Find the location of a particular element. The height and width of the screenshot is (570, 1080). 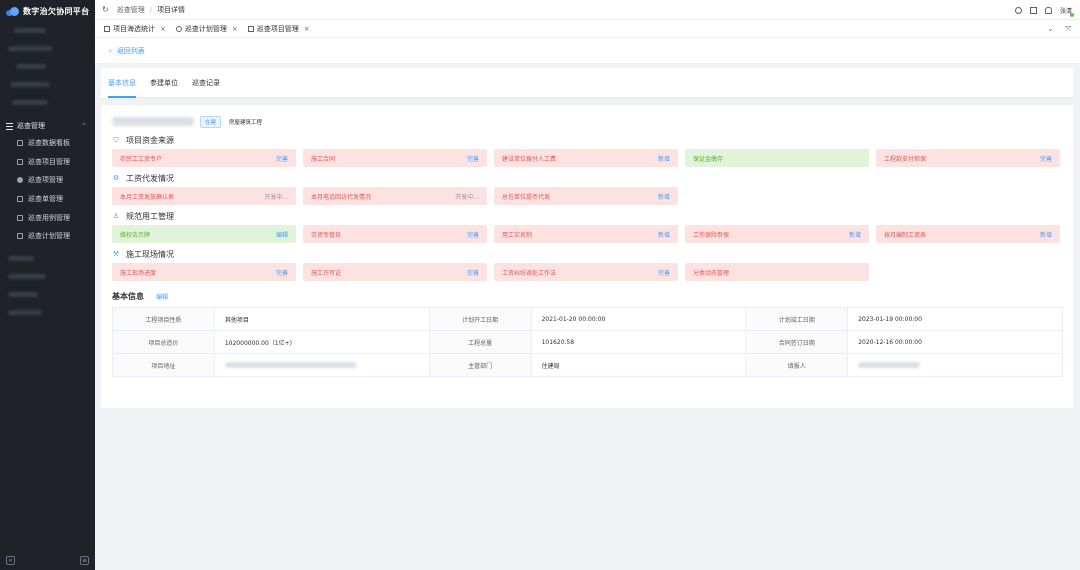

chevron-up-icon: ⌃ is located at coordinates (84, 126).